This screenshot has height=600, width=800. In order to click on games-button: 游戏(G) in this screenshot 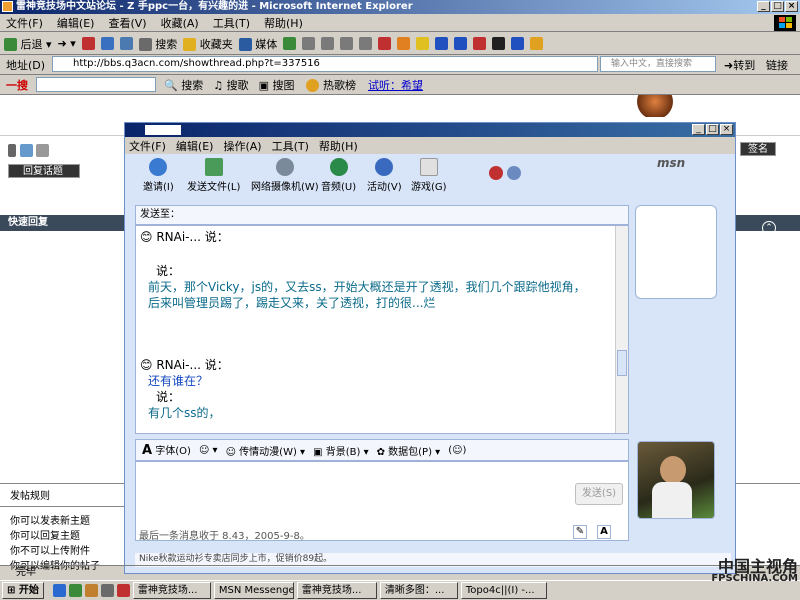, I will do `click(429, 175)`.